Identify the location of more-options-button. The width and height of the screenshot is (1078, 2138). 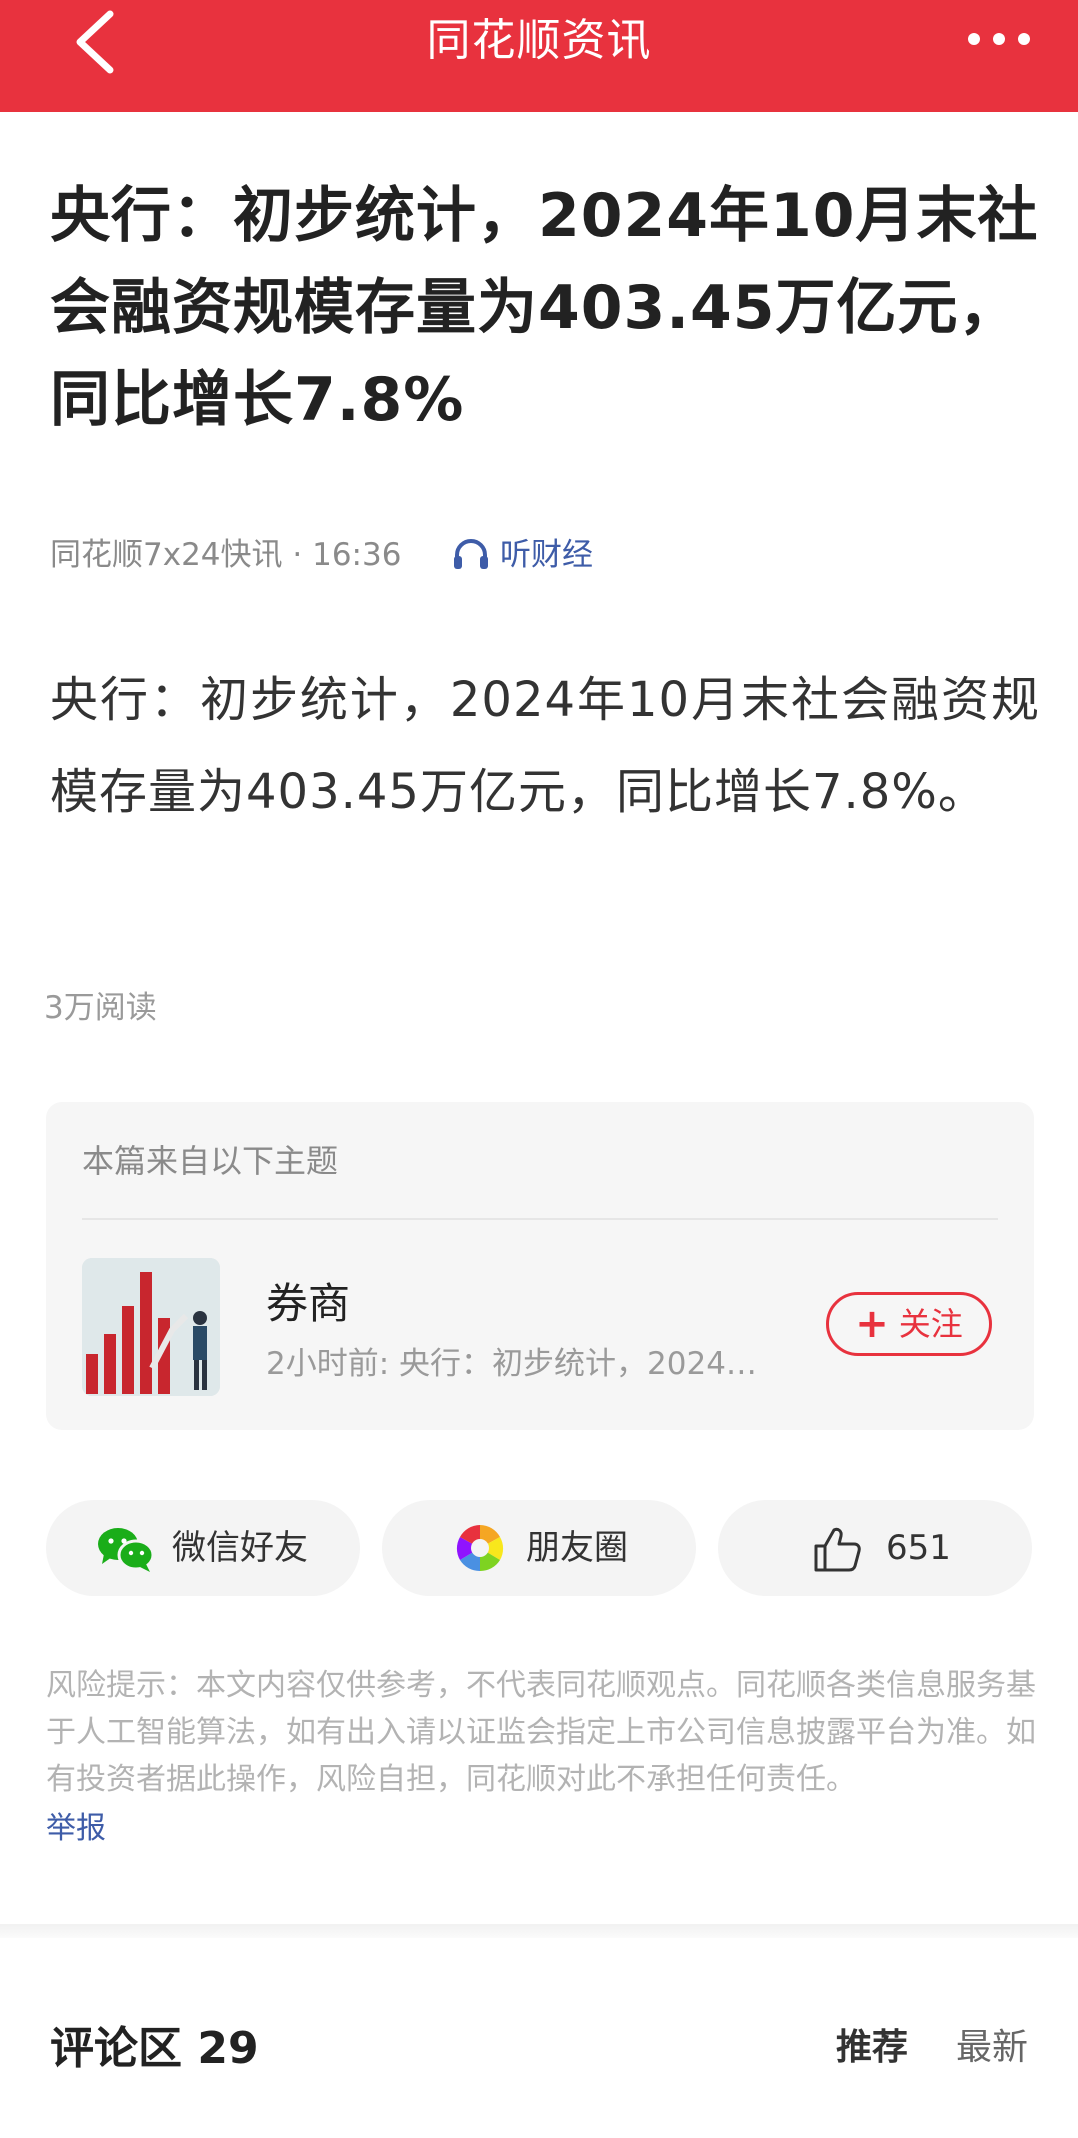
(999, 39).